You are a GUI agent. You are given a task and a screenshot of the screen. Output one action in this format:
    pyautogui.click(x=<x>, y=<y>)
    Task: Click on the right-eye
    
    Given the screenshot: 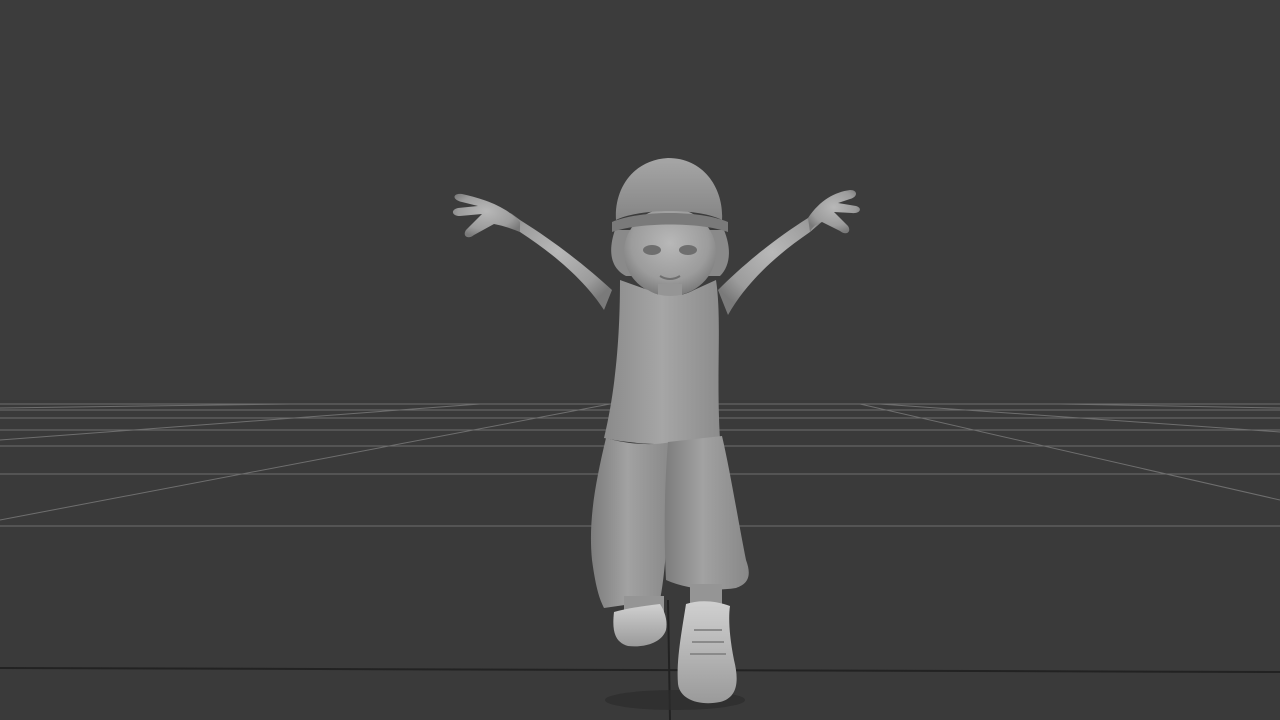 What is the action you would take?
    pyautogui.click(x=688, y=250)
    